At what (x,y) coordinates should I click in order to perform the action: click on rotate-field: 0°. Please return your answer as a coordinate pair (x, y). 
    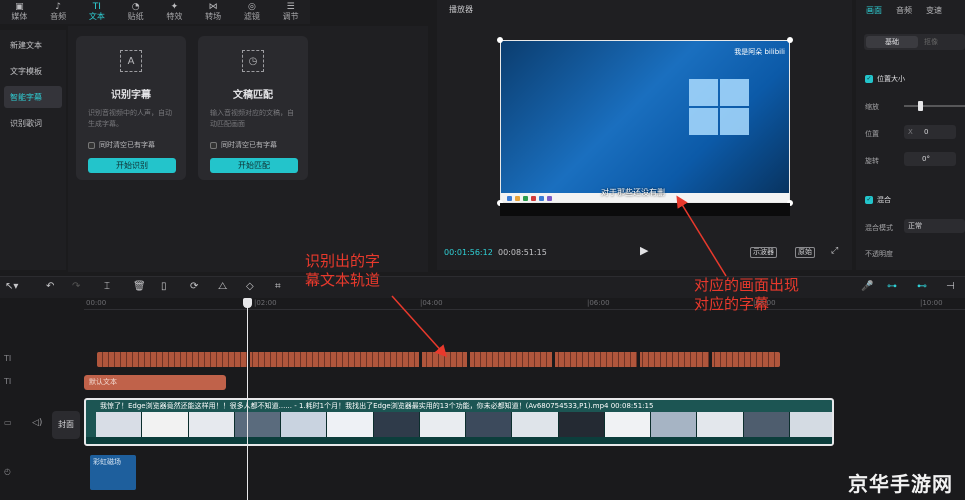
    Looking at the image, I should click on (930, 159).